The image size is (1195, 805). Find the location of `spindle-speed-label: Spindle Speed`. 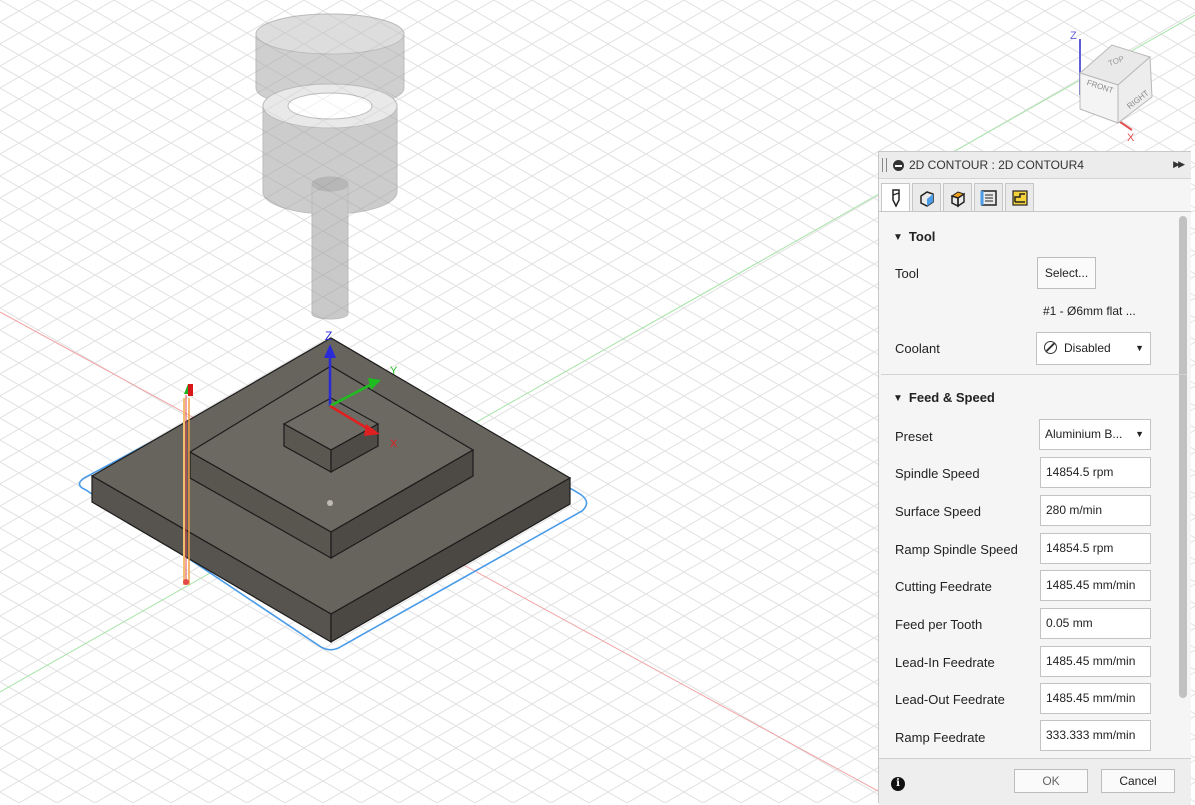

spindle-speed-label: Spindle Speed is located at coordinates (937, 473).